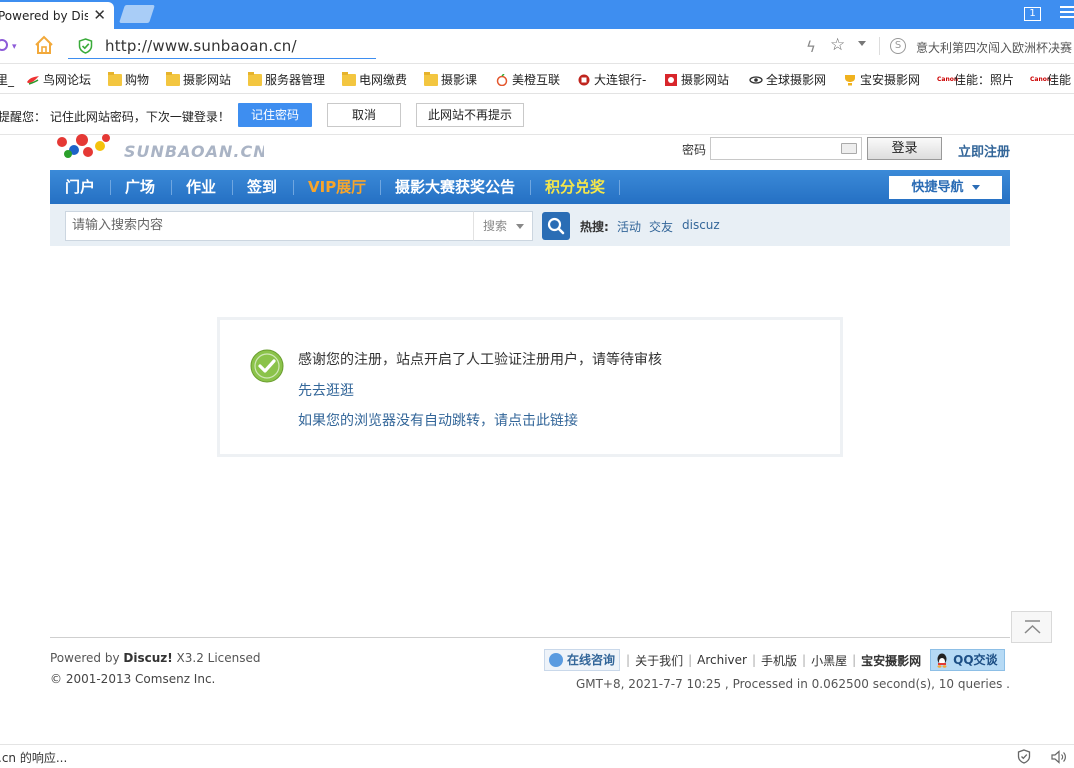  I want to click on blackroom-link: 小黑屋, so click(829, 660).